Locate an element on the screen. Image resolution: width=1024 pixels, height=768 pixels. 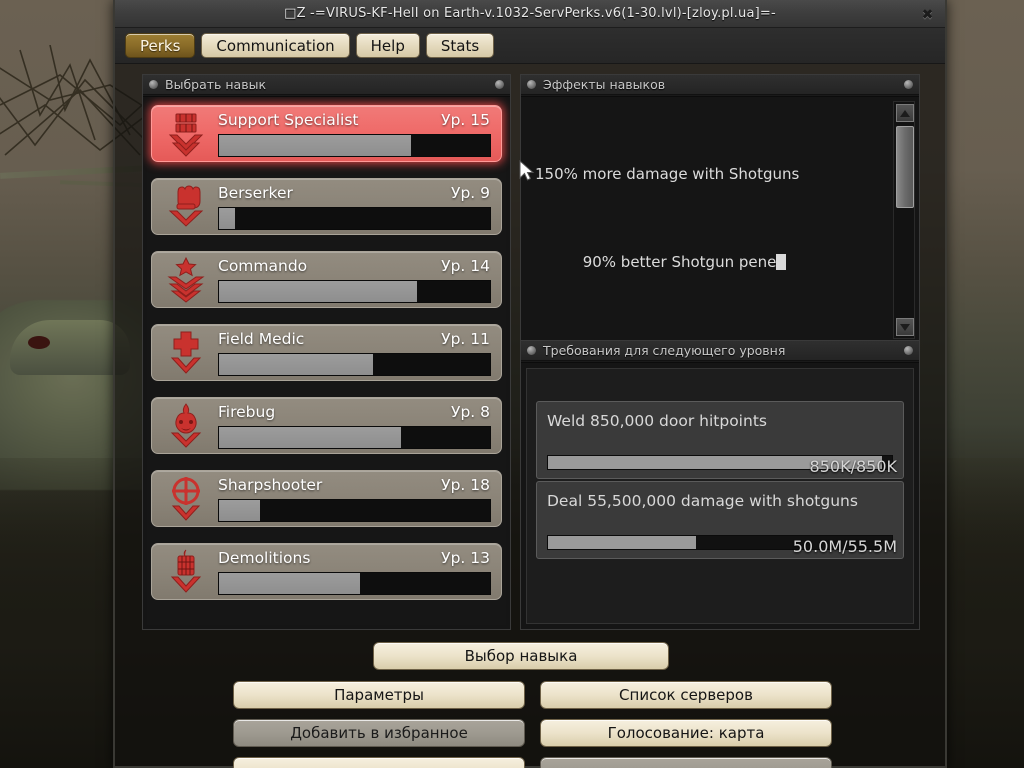
requirements-panel-header: Требования для следующего уровня is located at coordinates (720, 351).